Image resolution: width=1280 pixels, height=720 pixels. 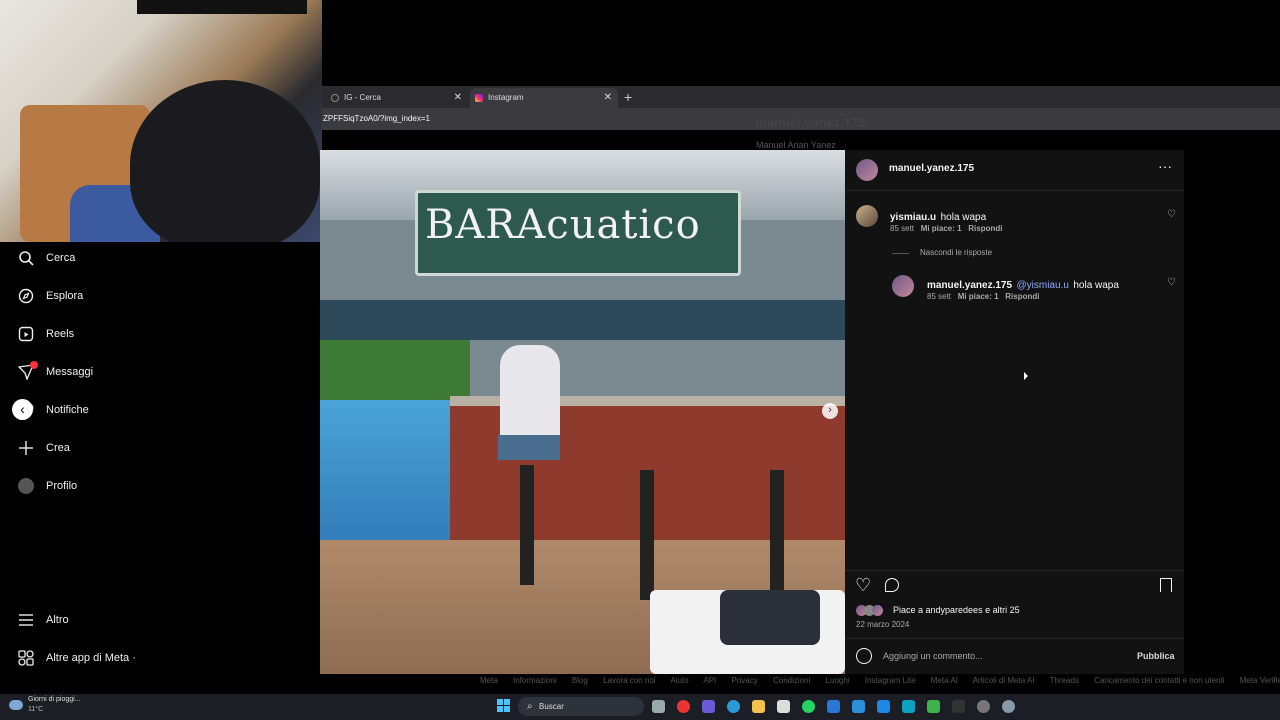 What do you see at coordinates (479, 98) in the screenshot?
I see `instagram-icon` at bounding box center [479, 98].